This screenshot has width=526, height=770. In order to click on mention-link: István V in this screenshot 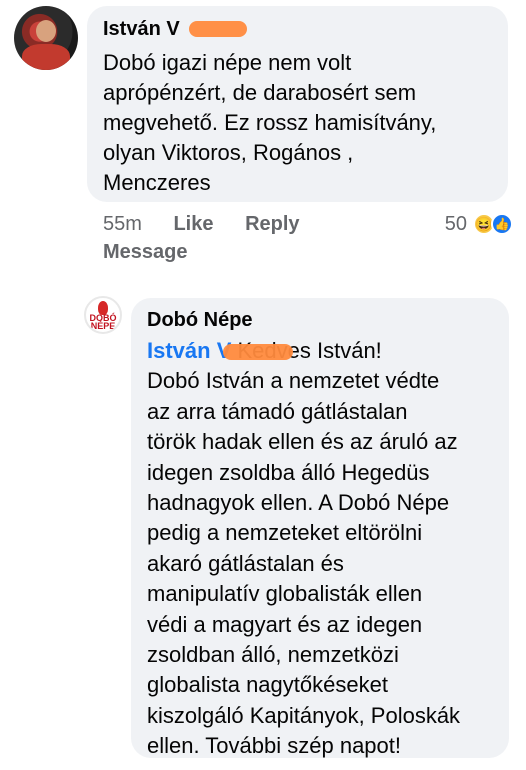, I will do `click(220, 351)`.